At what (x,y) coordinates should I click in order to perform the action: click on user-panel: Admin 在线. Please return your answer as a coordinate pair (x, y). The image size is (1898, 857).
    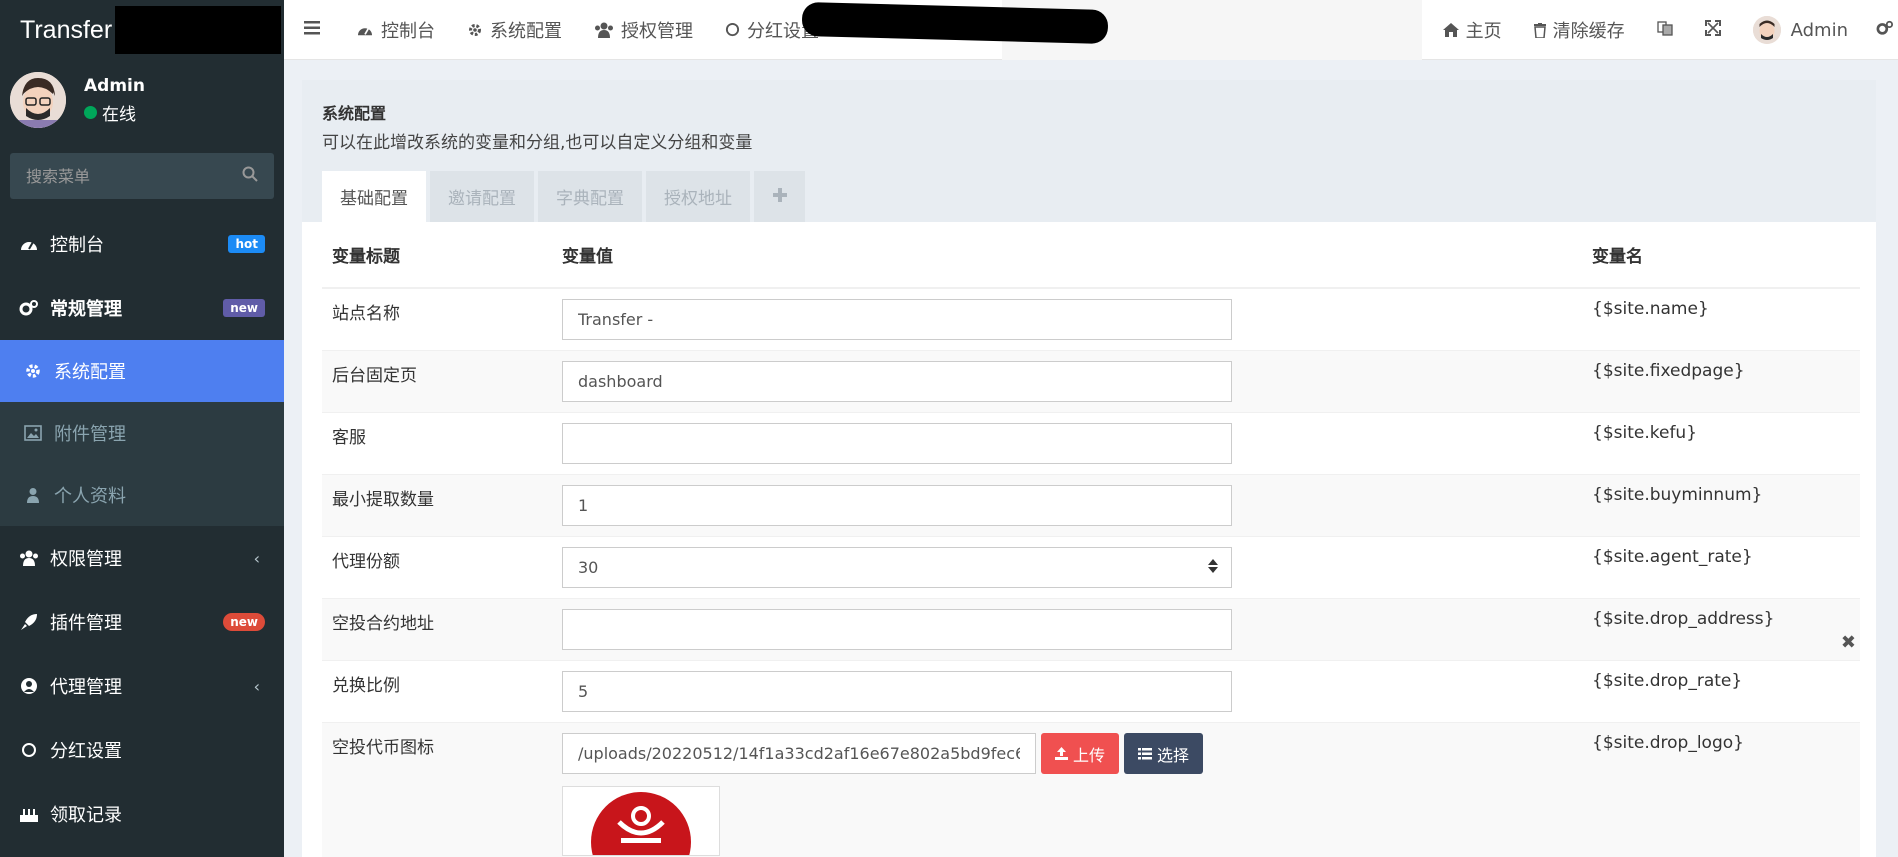
    Looking at the image, I should click on (142, 100).